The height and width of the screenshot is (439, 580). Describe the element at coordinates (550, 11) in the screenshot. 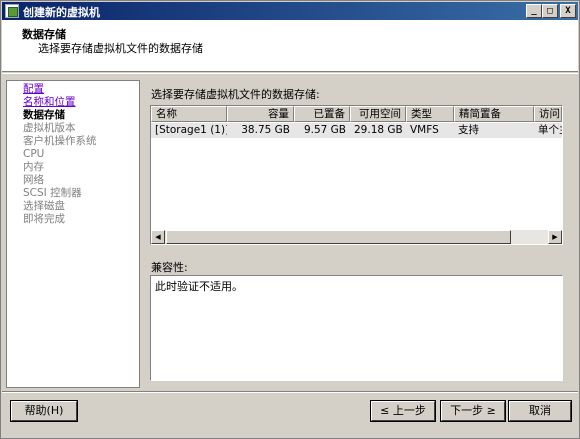

I see `maximize-button: □` at that location.